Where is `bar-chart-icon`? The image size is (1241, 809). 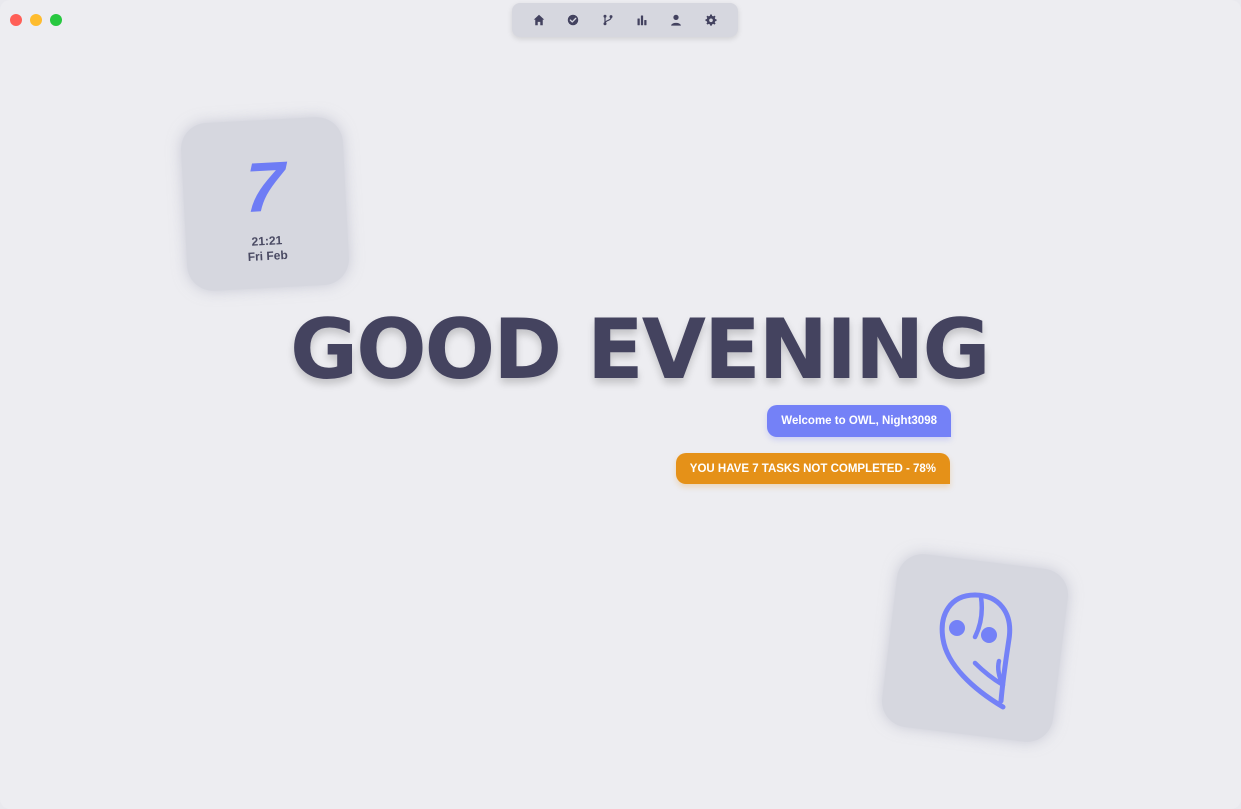
bar-chart-icon is located at coordinates (642, 20).